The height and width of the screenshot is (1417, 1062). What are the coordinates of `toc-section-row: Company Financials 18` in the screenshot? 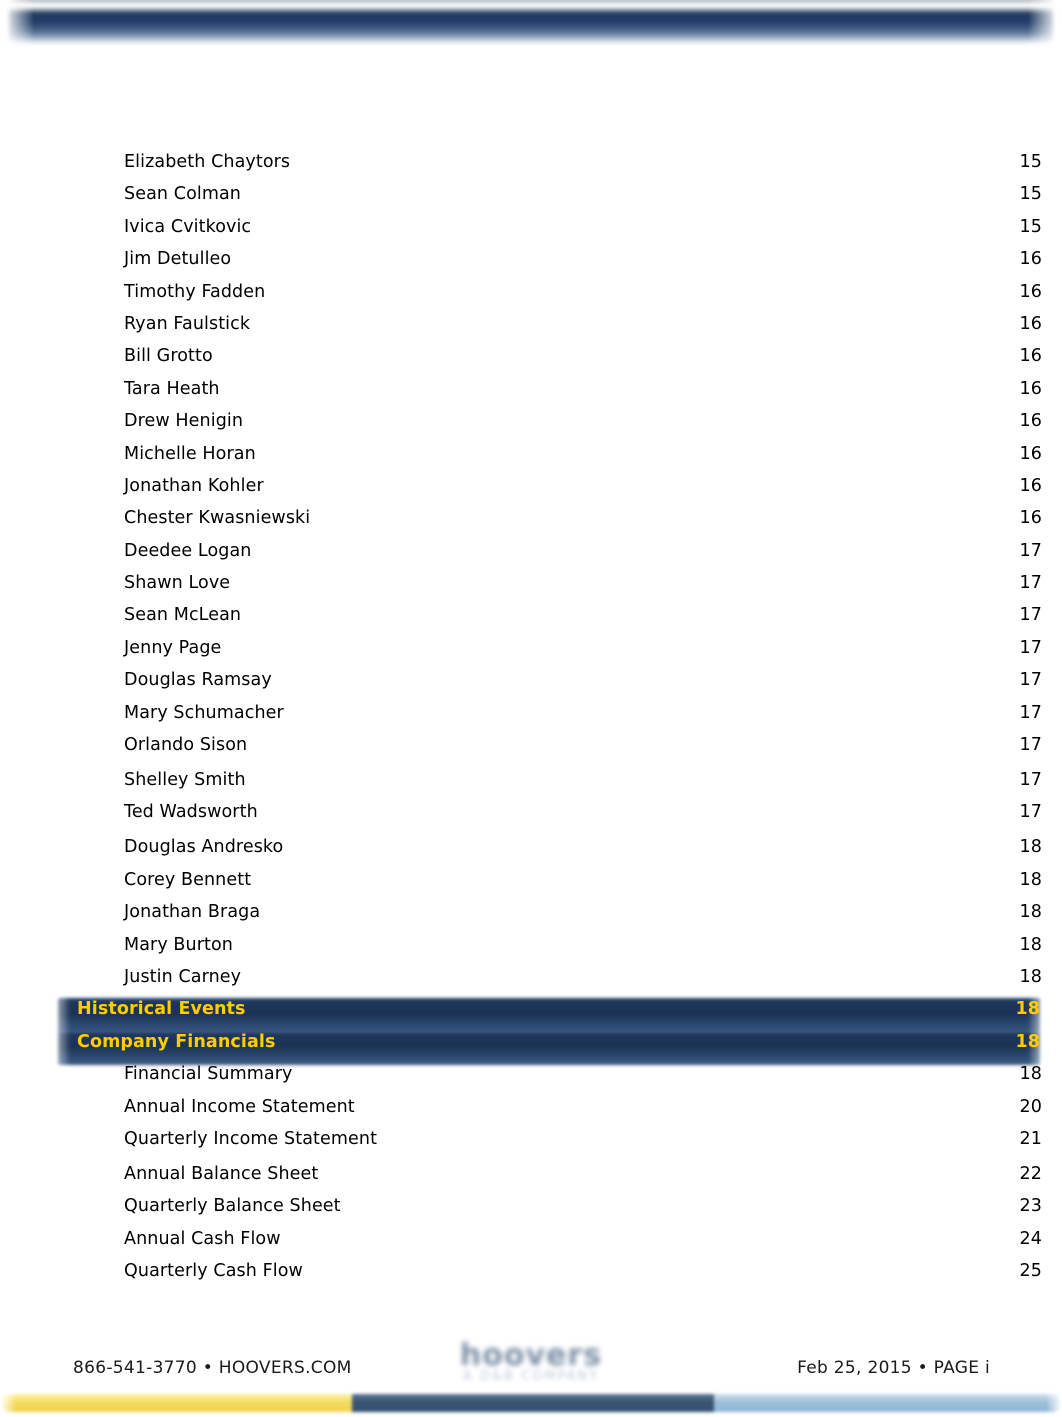 It's located at (531, 1048).